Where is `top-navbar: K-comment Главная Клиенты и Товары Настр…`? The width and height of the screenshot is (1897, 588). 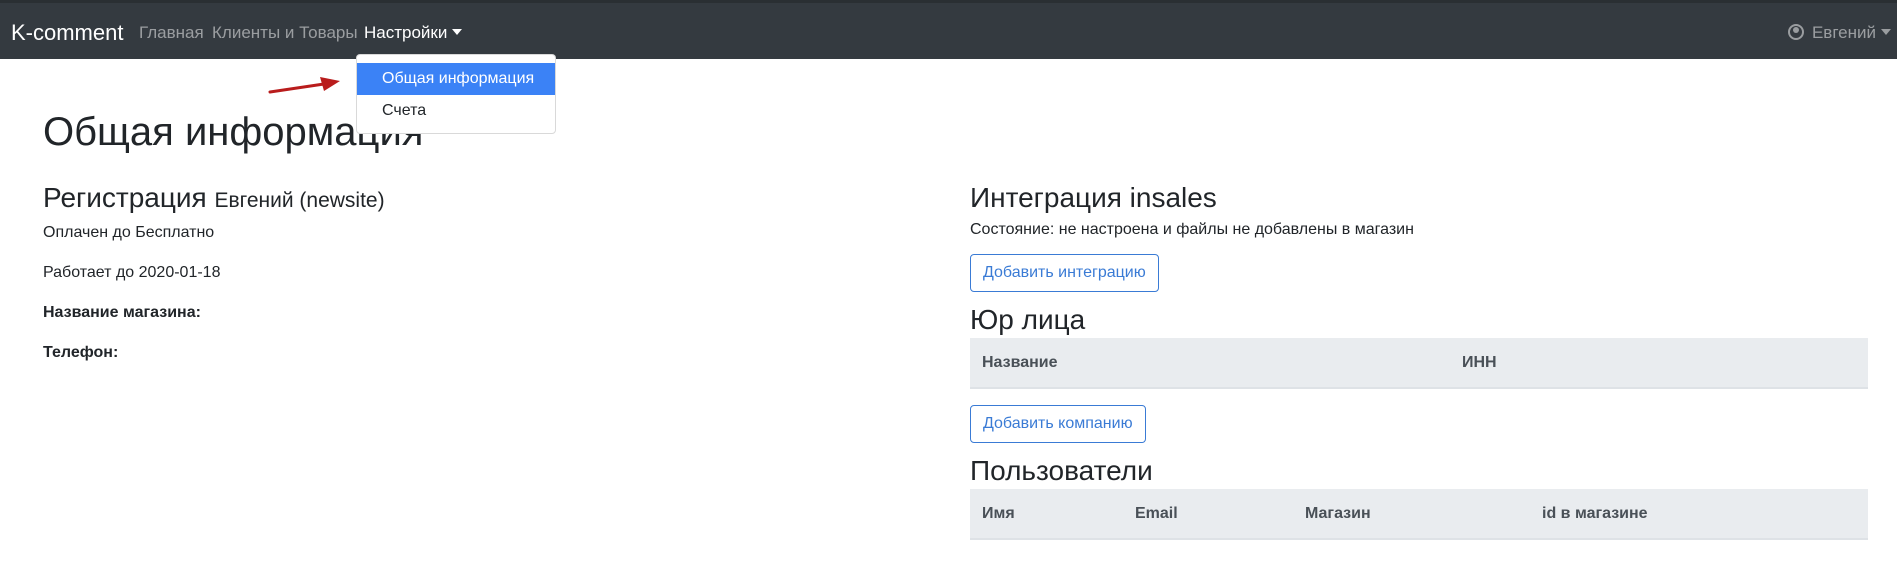 top-navbar: K-comment Главная Клиенты и Товары Настр… is located at coordinates (948, 29).